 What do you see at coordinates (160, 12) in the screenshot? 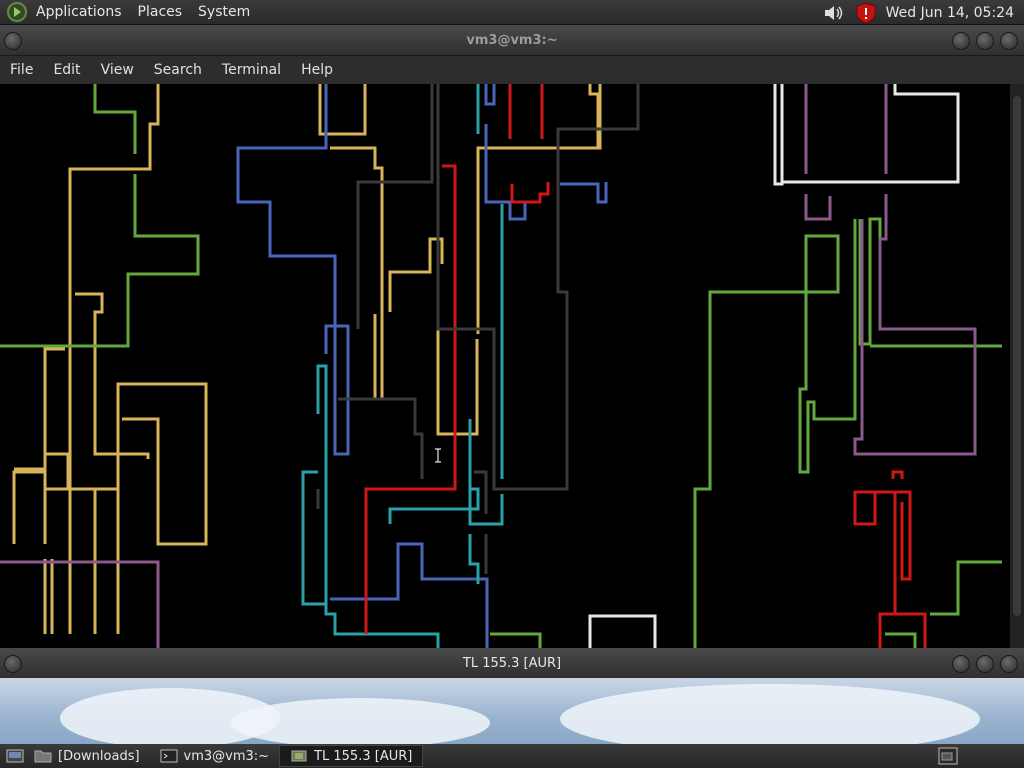
I see `places-menu: Places` at bounding box center [160, 12].